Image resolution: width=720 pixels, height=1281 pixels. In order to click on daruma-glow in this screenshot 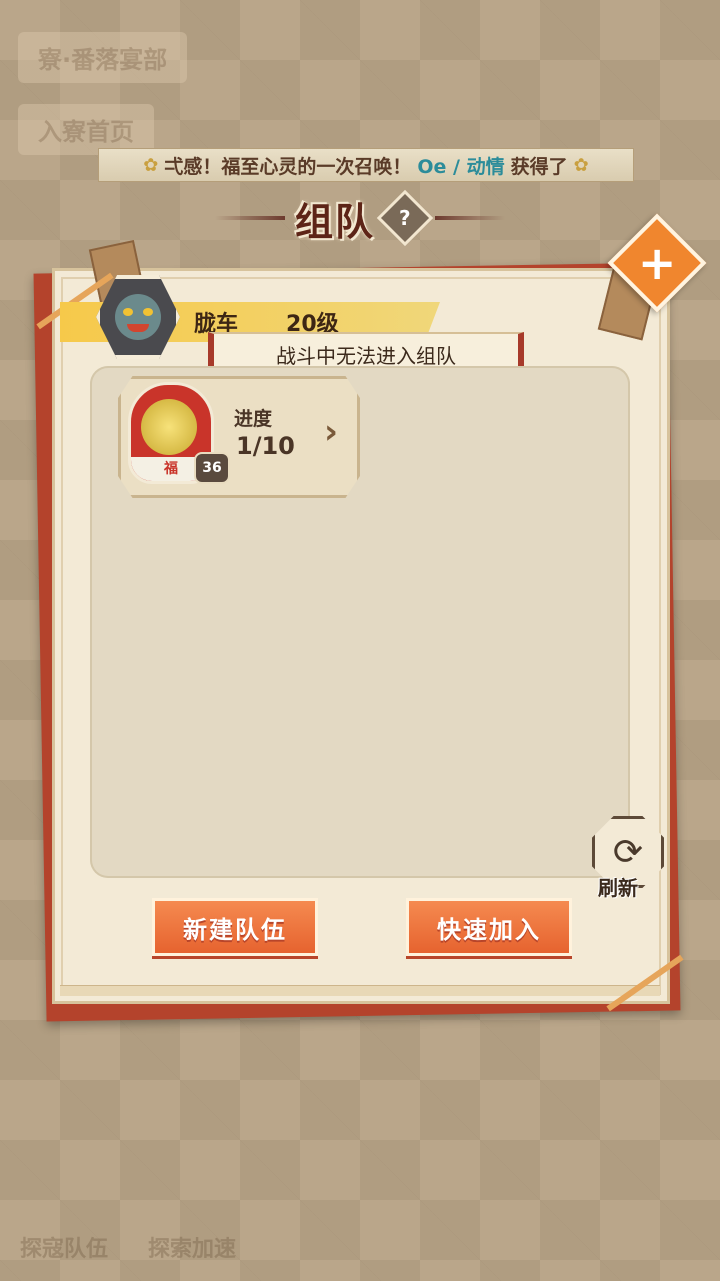, I will do `click(169, 427)`.